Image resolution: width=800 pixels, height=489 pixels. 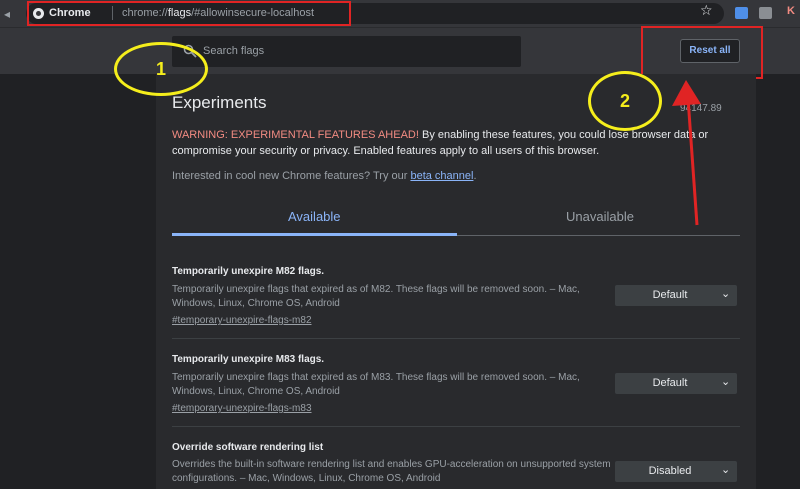 What do you see at coordinates (248, 447) in the screenshot?
I see `flag-title: Override software rendering list` at bounding box center [248, 447].